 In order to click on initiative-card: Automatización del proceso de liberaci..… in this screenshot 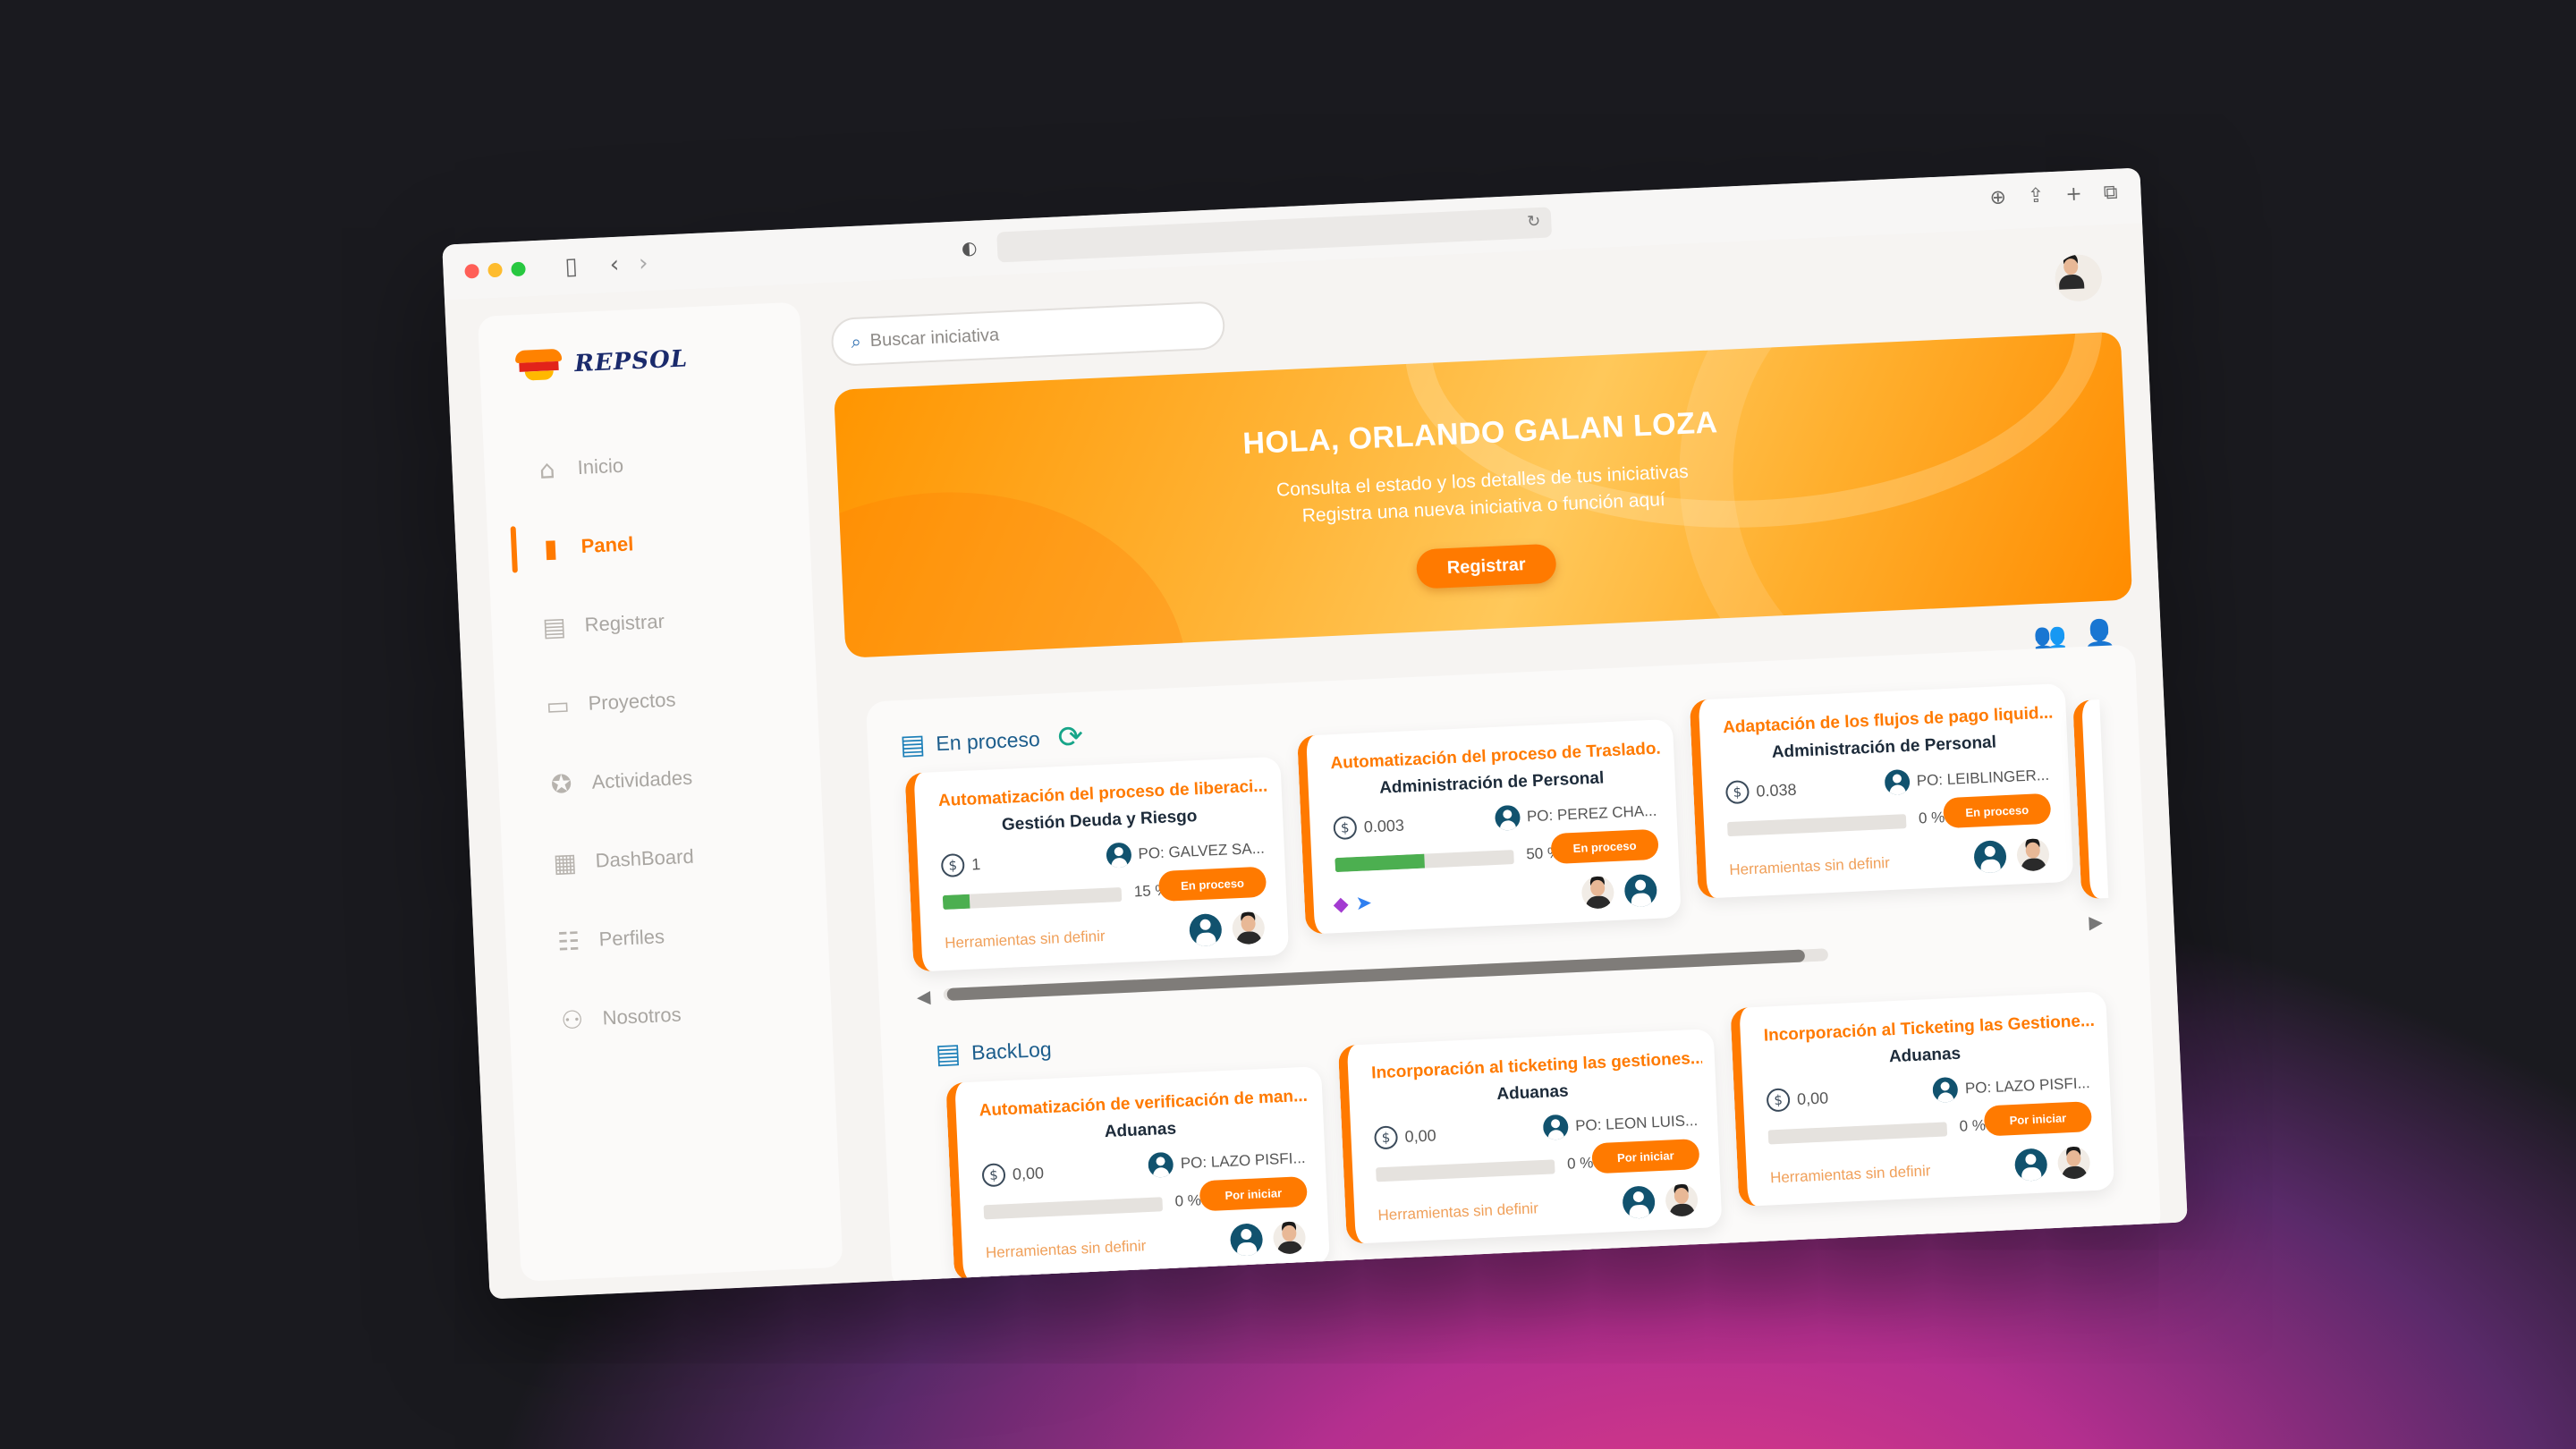, I will do `click(1097, 864)`.